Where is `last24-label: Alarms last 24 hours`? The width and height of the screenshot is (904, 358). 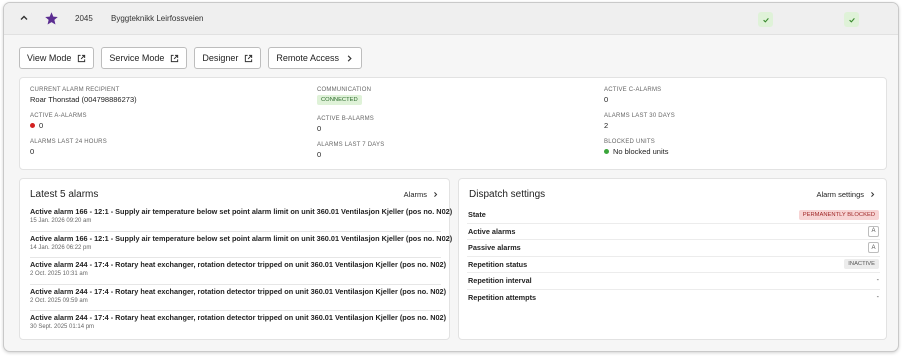
last24-label: Alarms last 24 hours is located at coordinates (68, 142).